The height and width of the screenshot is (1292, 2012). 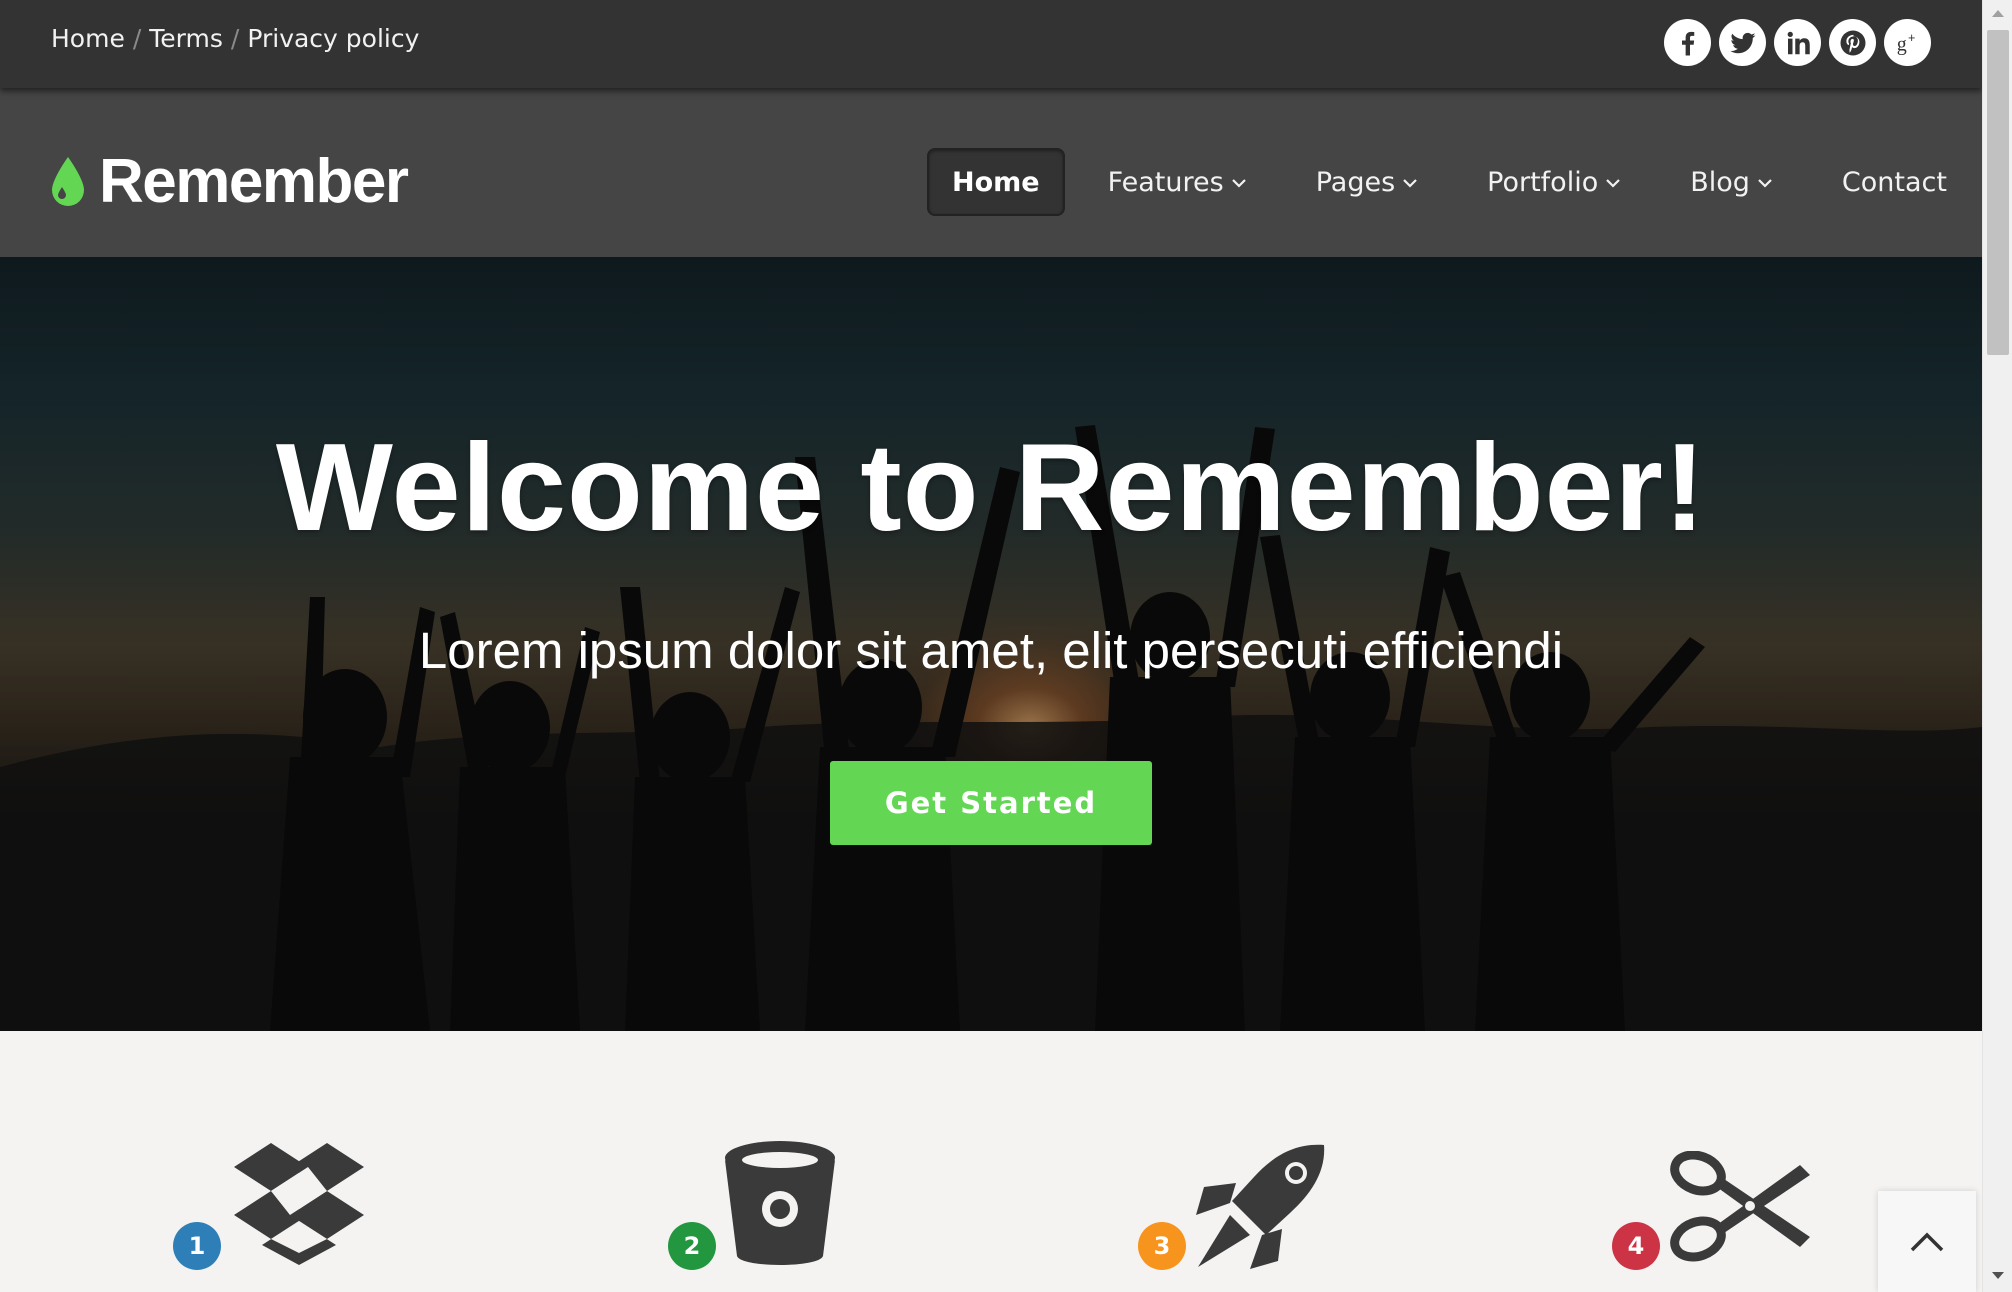 I want to click on chevron-up-icon, so click(x=1927, y=1241).